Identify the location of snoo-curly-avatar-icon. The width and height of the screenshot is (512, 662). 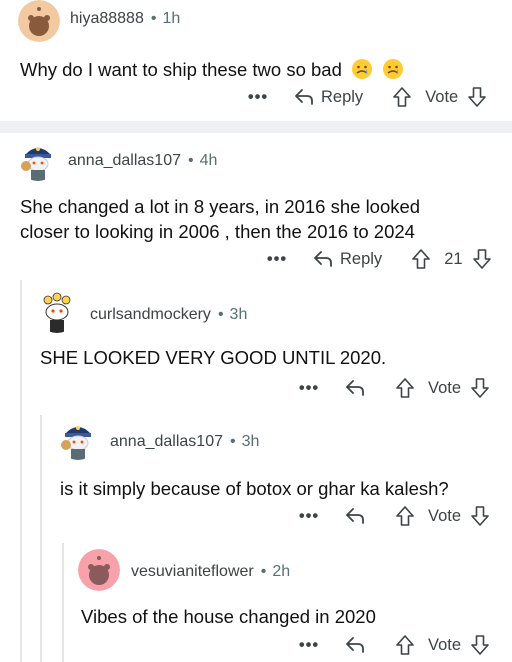
(57, 312).